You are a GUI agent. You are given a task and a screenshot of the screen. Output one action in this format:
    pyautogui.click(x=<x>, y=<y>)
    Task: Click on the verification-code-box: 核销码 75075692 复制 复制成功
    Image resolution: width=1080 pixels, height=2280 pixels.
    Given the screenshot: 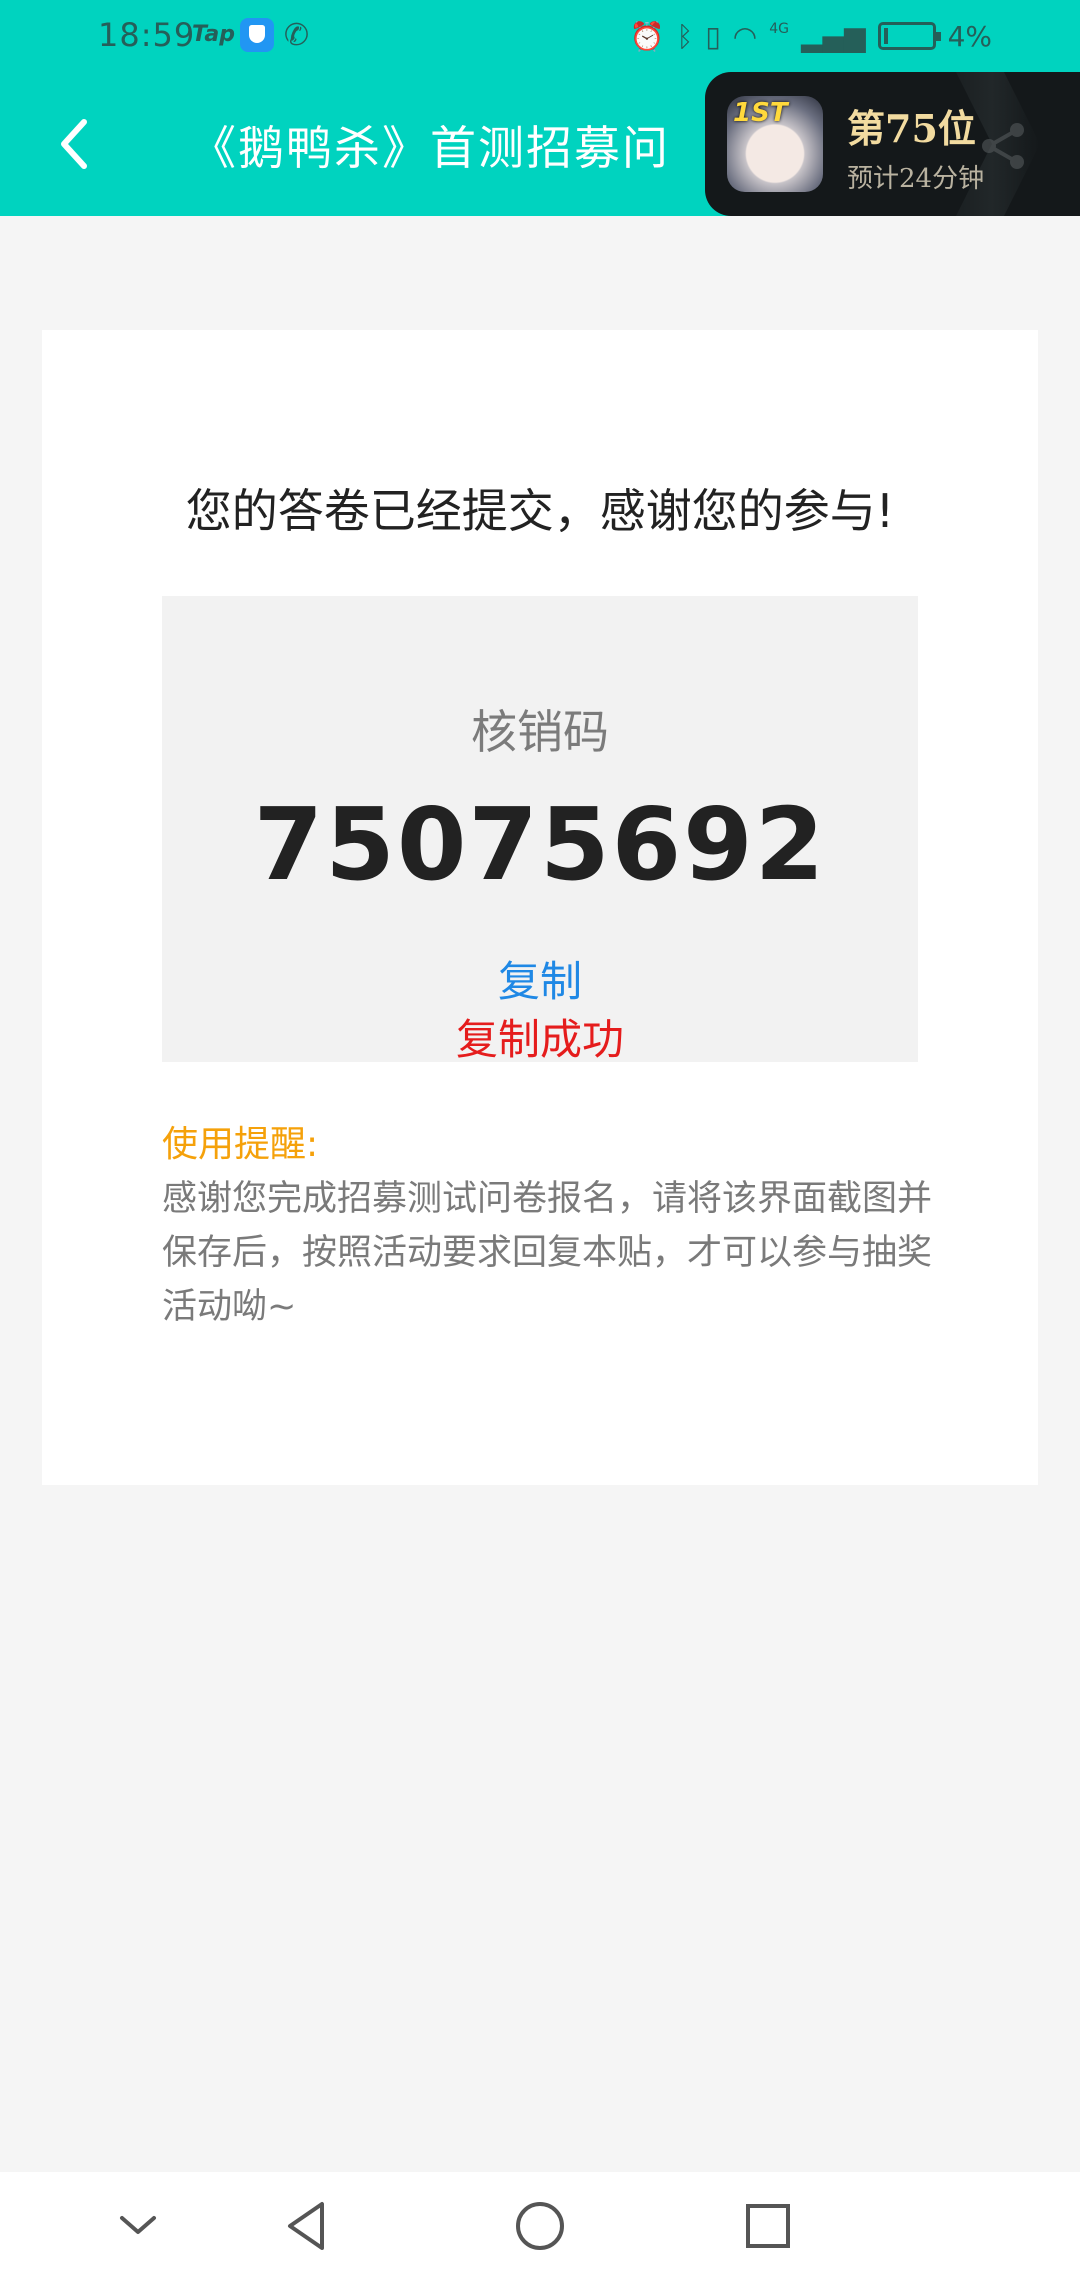 What is the action you would take?
    pyautogui.click(x=540, y=830)
    